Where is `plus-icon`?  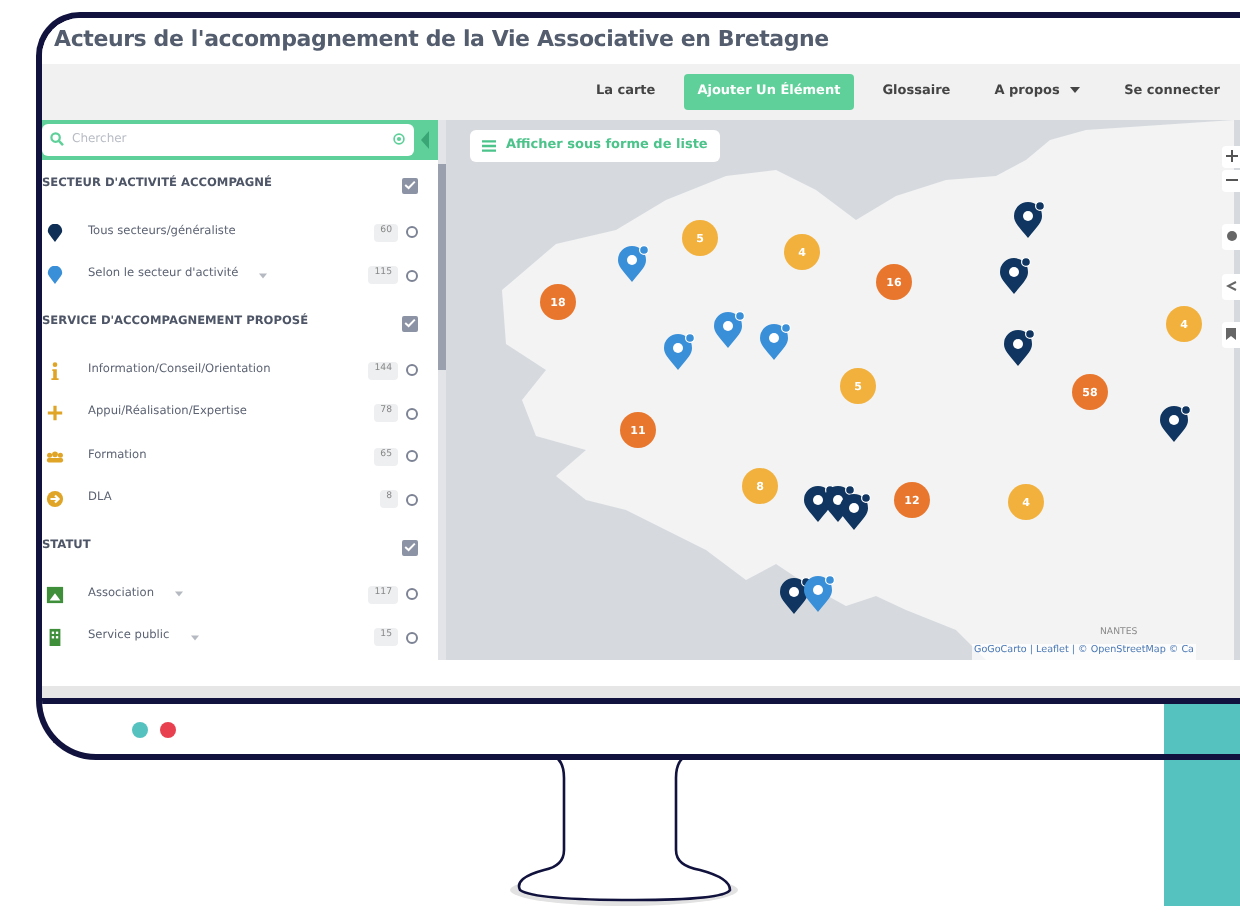 plus-icon is located at coordinates (1231, 156).